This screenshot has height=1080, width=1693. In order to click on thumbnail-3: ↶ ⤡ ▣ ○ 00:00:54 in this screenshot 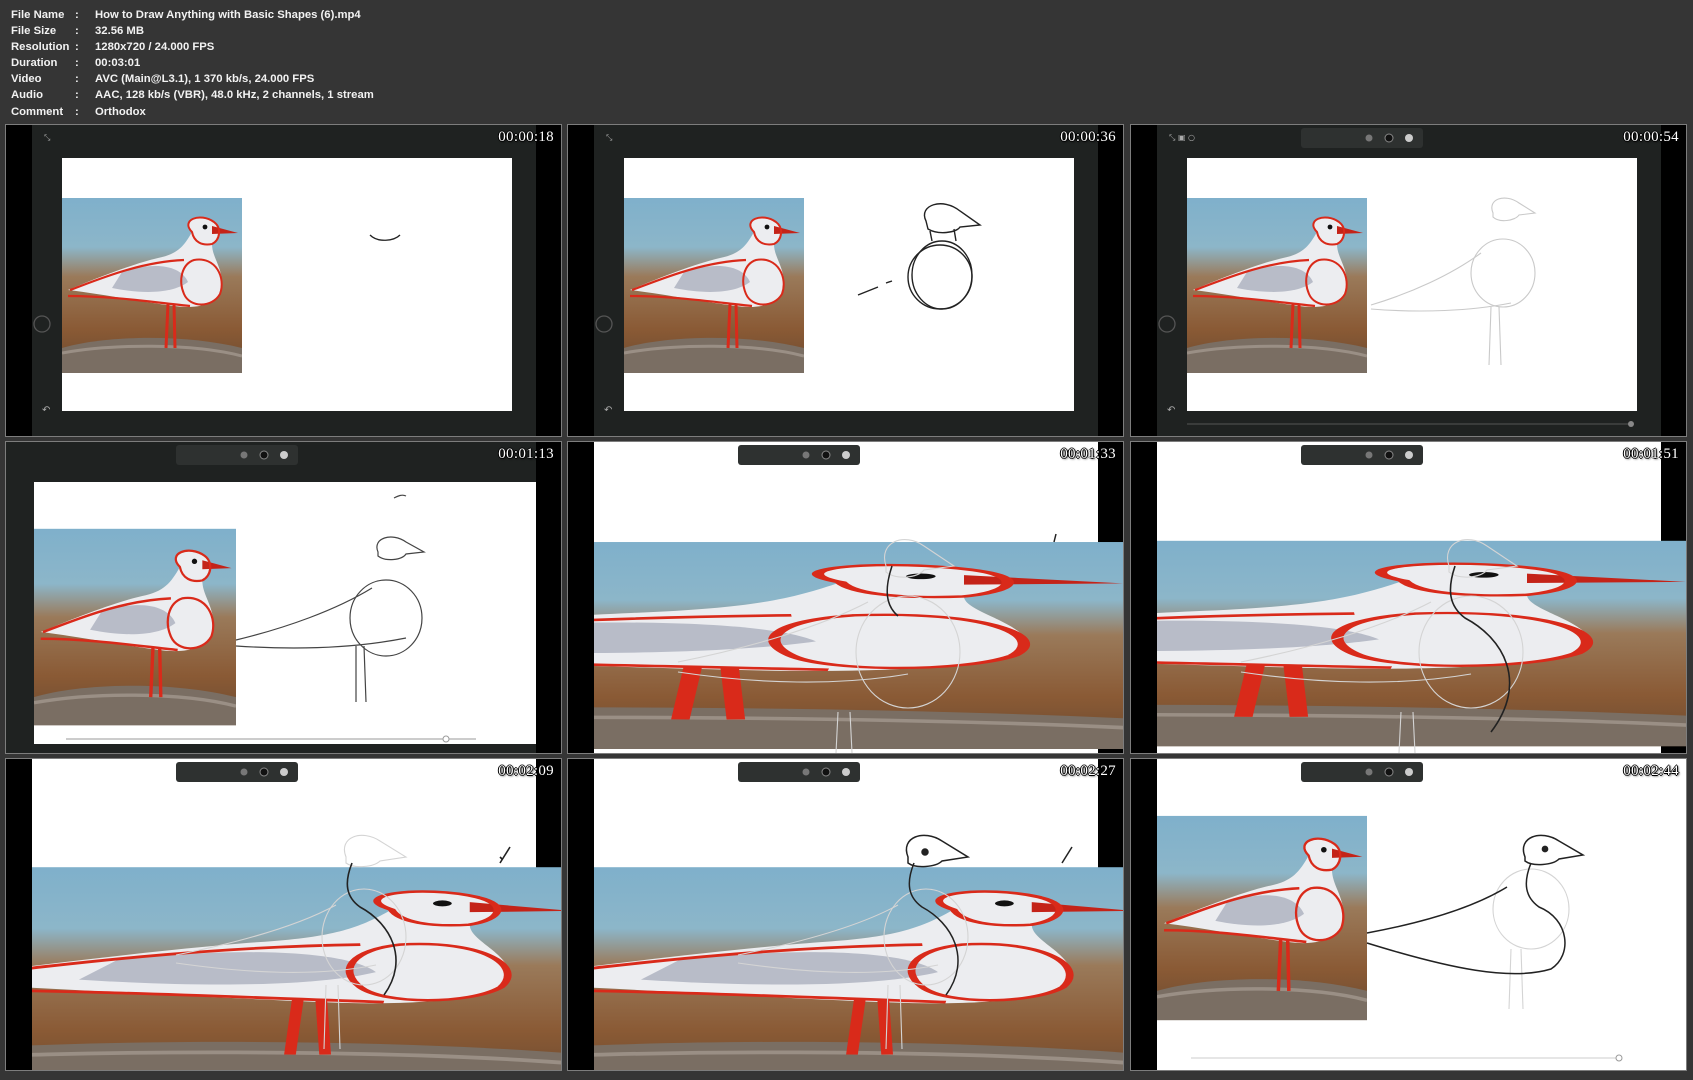, I will do `click(1408, 280)`.